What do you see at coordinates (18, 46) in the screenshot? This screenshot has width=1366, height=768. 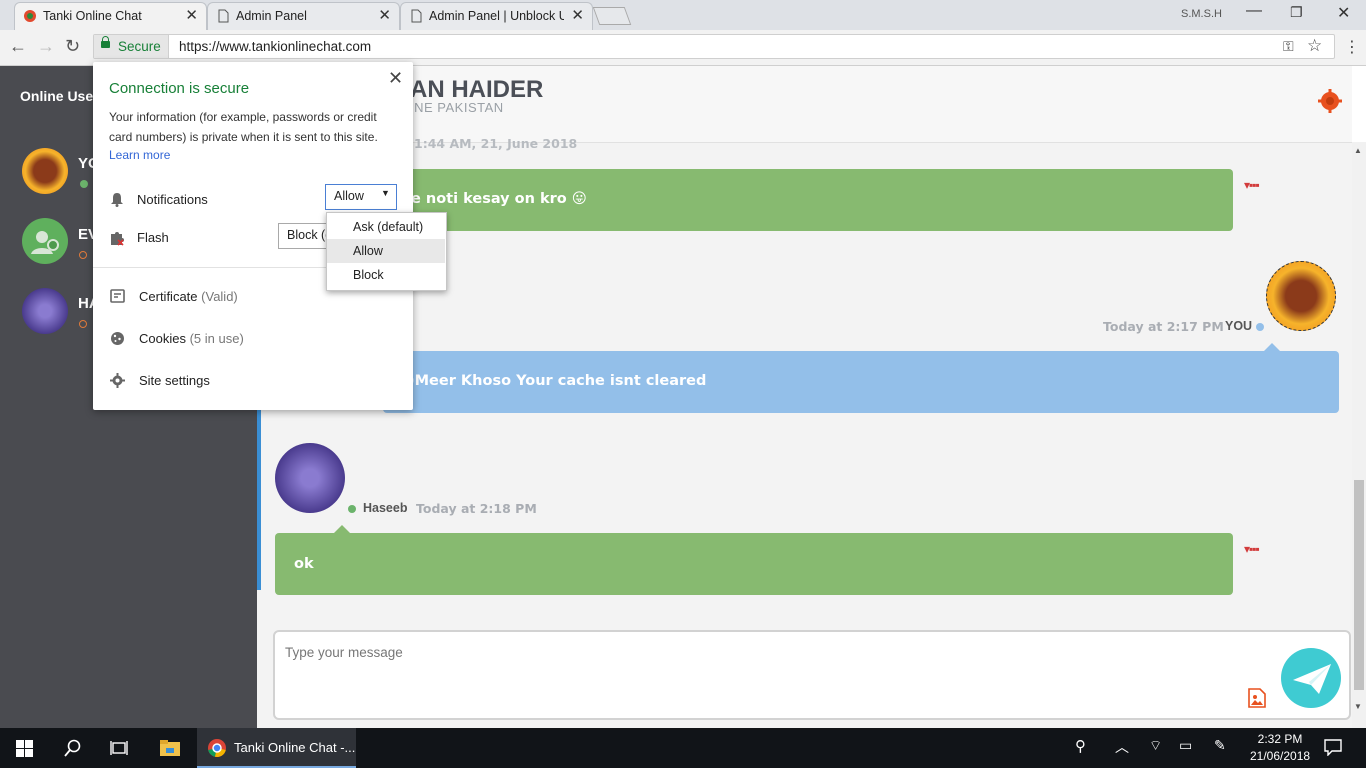 I see `back-icon: ←` at bounding box center [18, 46].